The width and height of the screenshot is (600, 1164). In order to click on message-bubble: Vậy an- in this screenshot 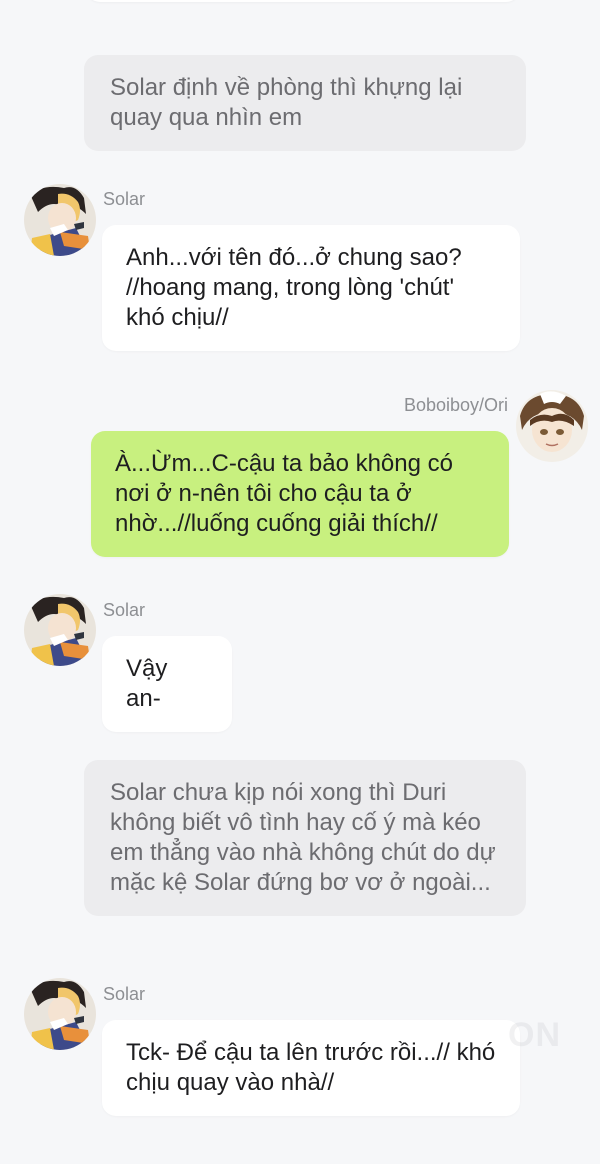, I will do `click(167, 684)`.